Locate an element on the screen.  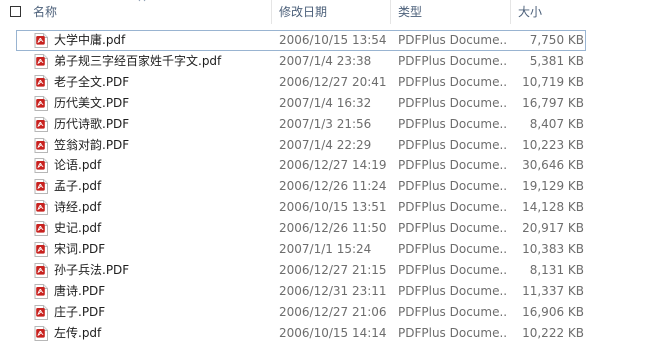
select-all-checkbox is located at coordinates (15, 11).